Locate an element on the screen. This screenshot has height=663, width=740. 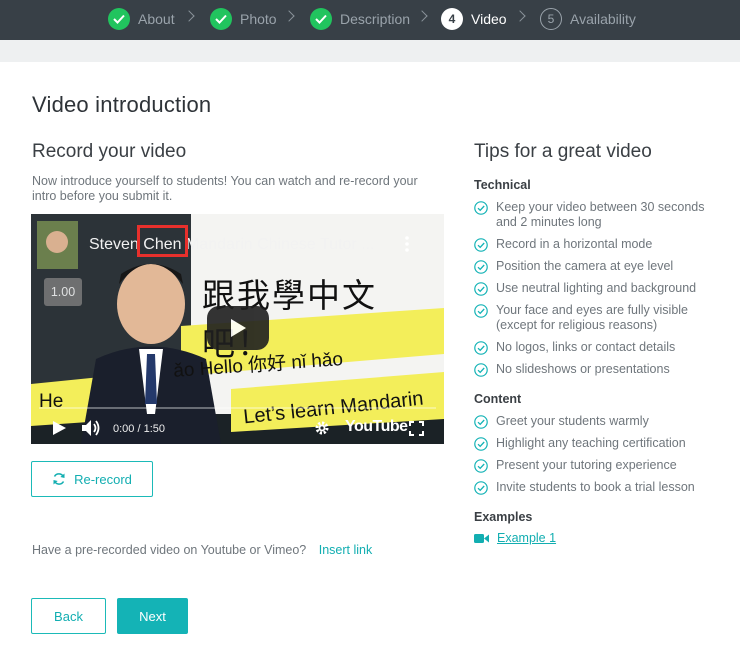
step-photo: Photo is located at coordinates (243, 19).